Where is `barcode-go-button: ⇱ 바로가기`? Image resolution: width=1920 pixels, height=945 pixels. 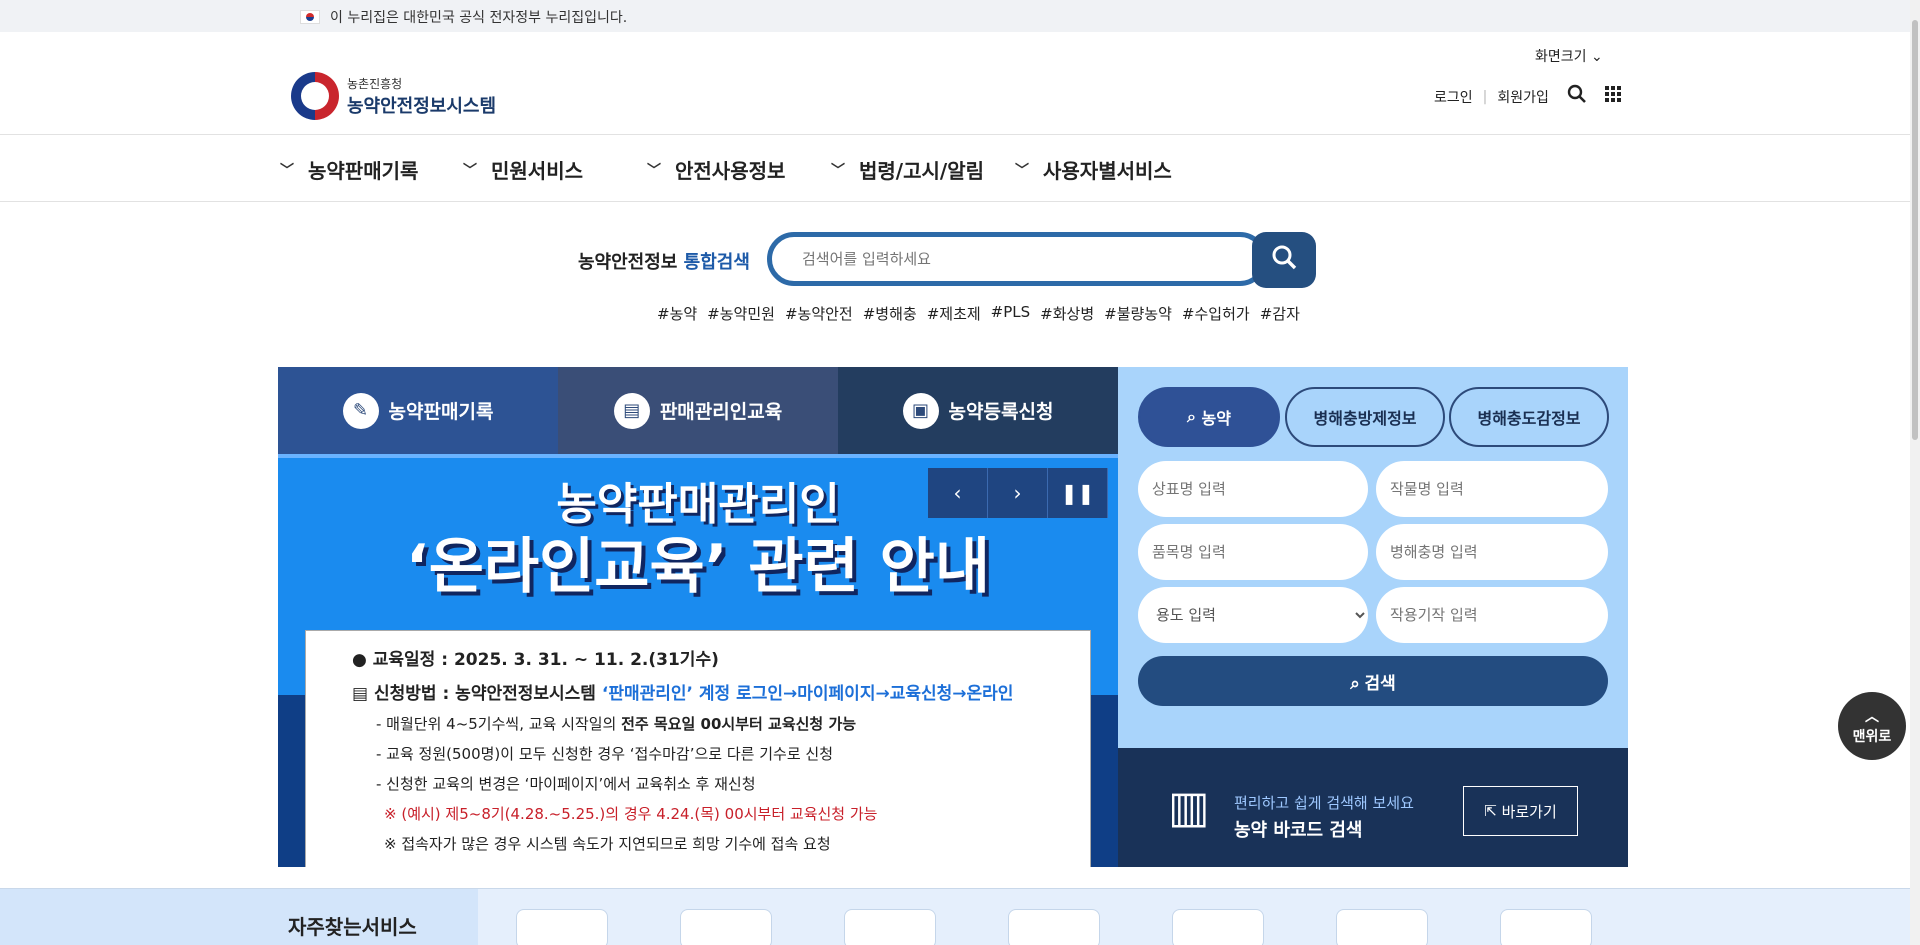
barcode-go-button: ⇱ 바로가기 is located at coordinates (1520, 811).